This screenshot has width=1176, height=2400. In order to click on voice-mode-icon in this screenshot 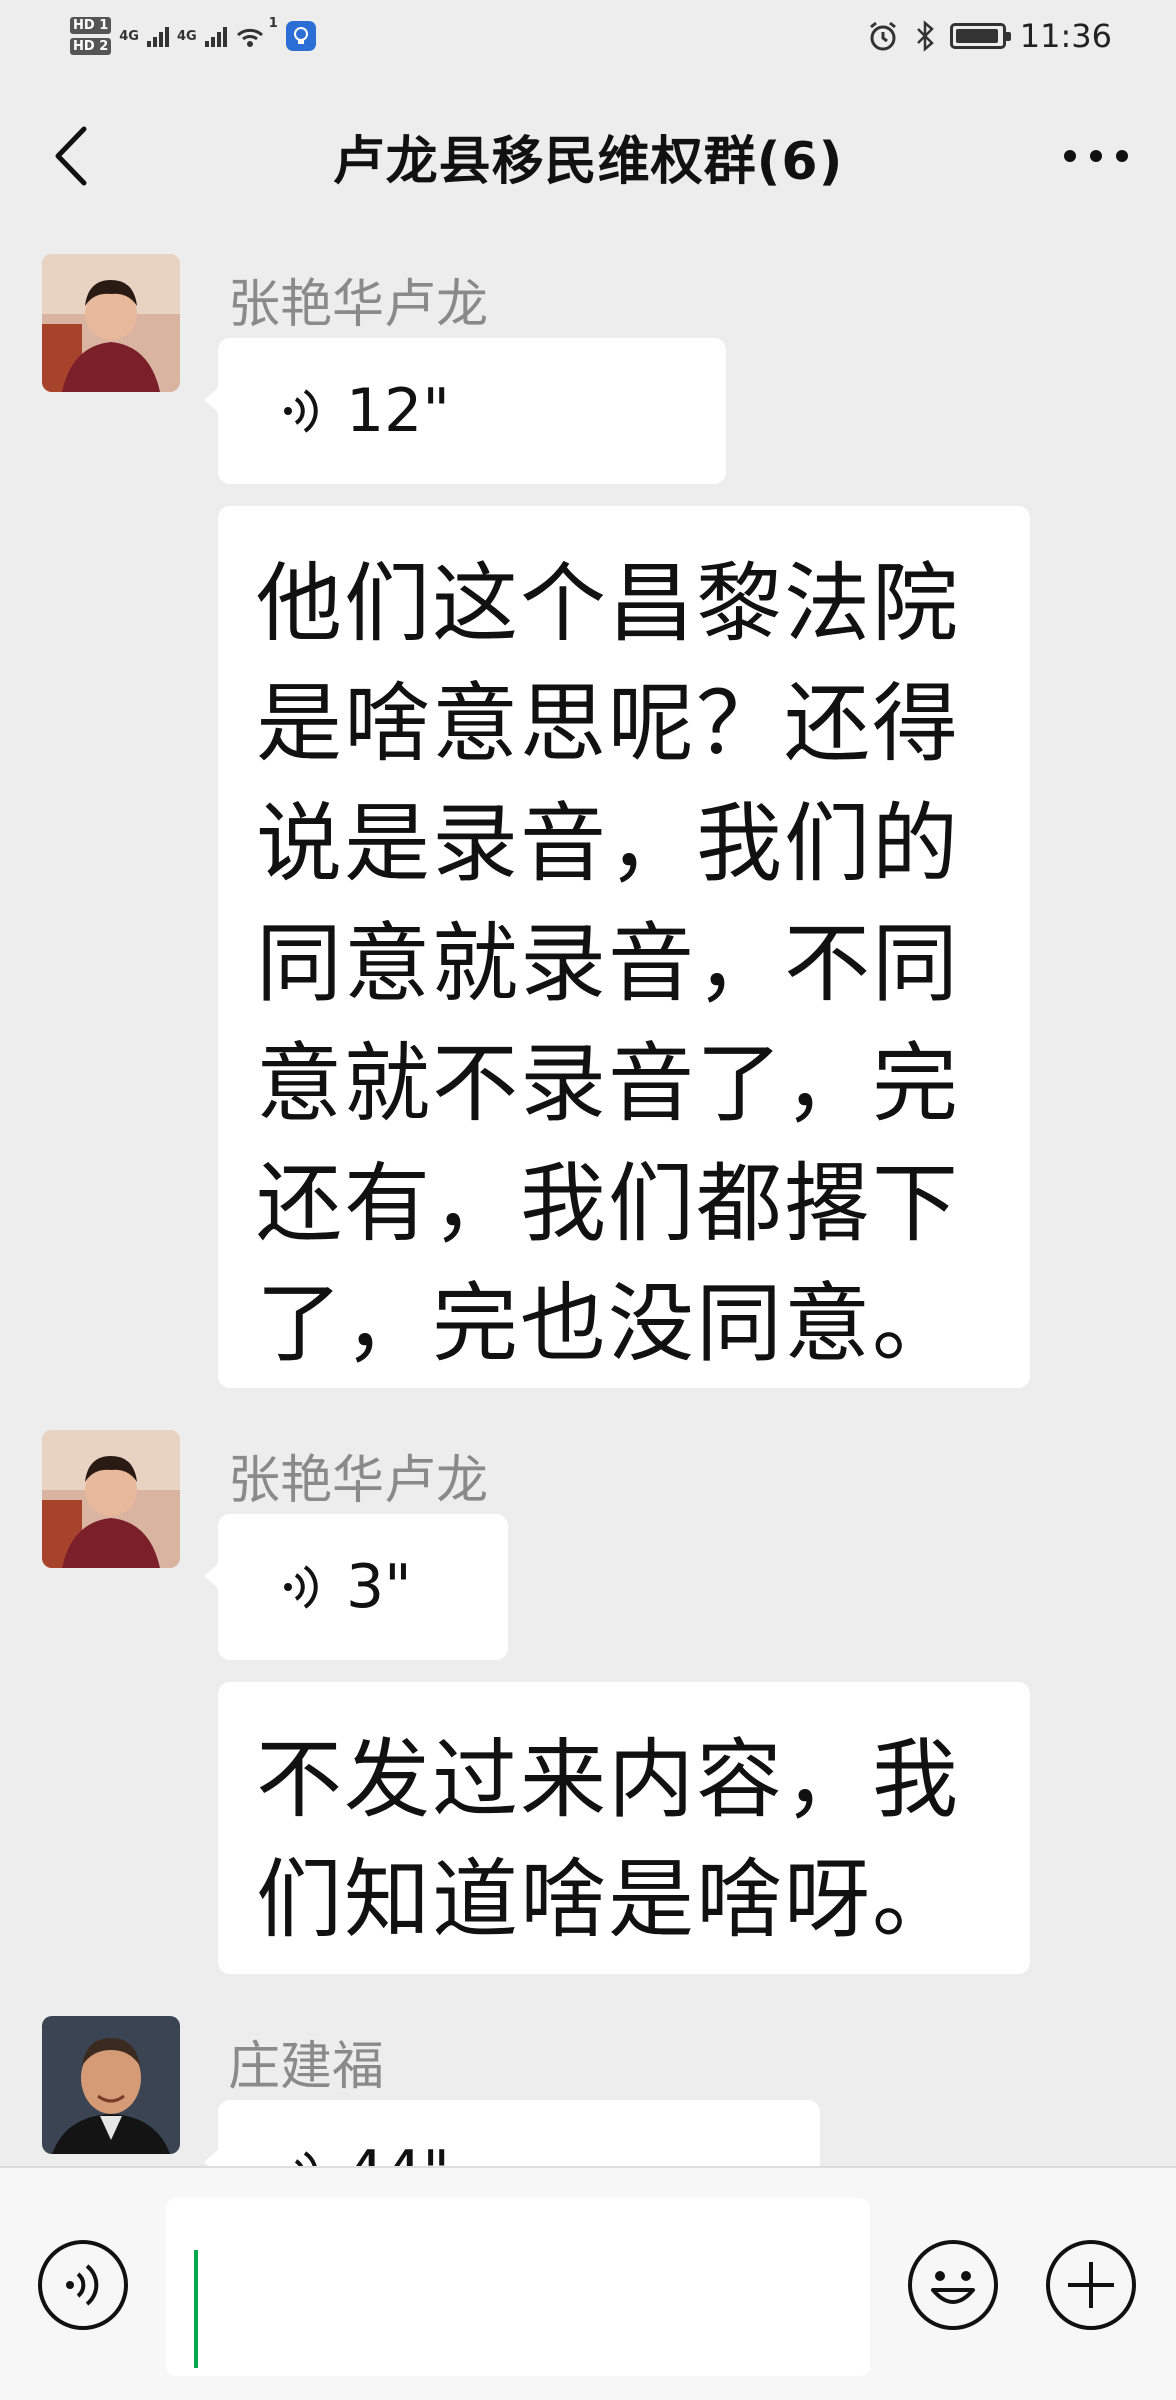, I will do `click(83, 2285)`.